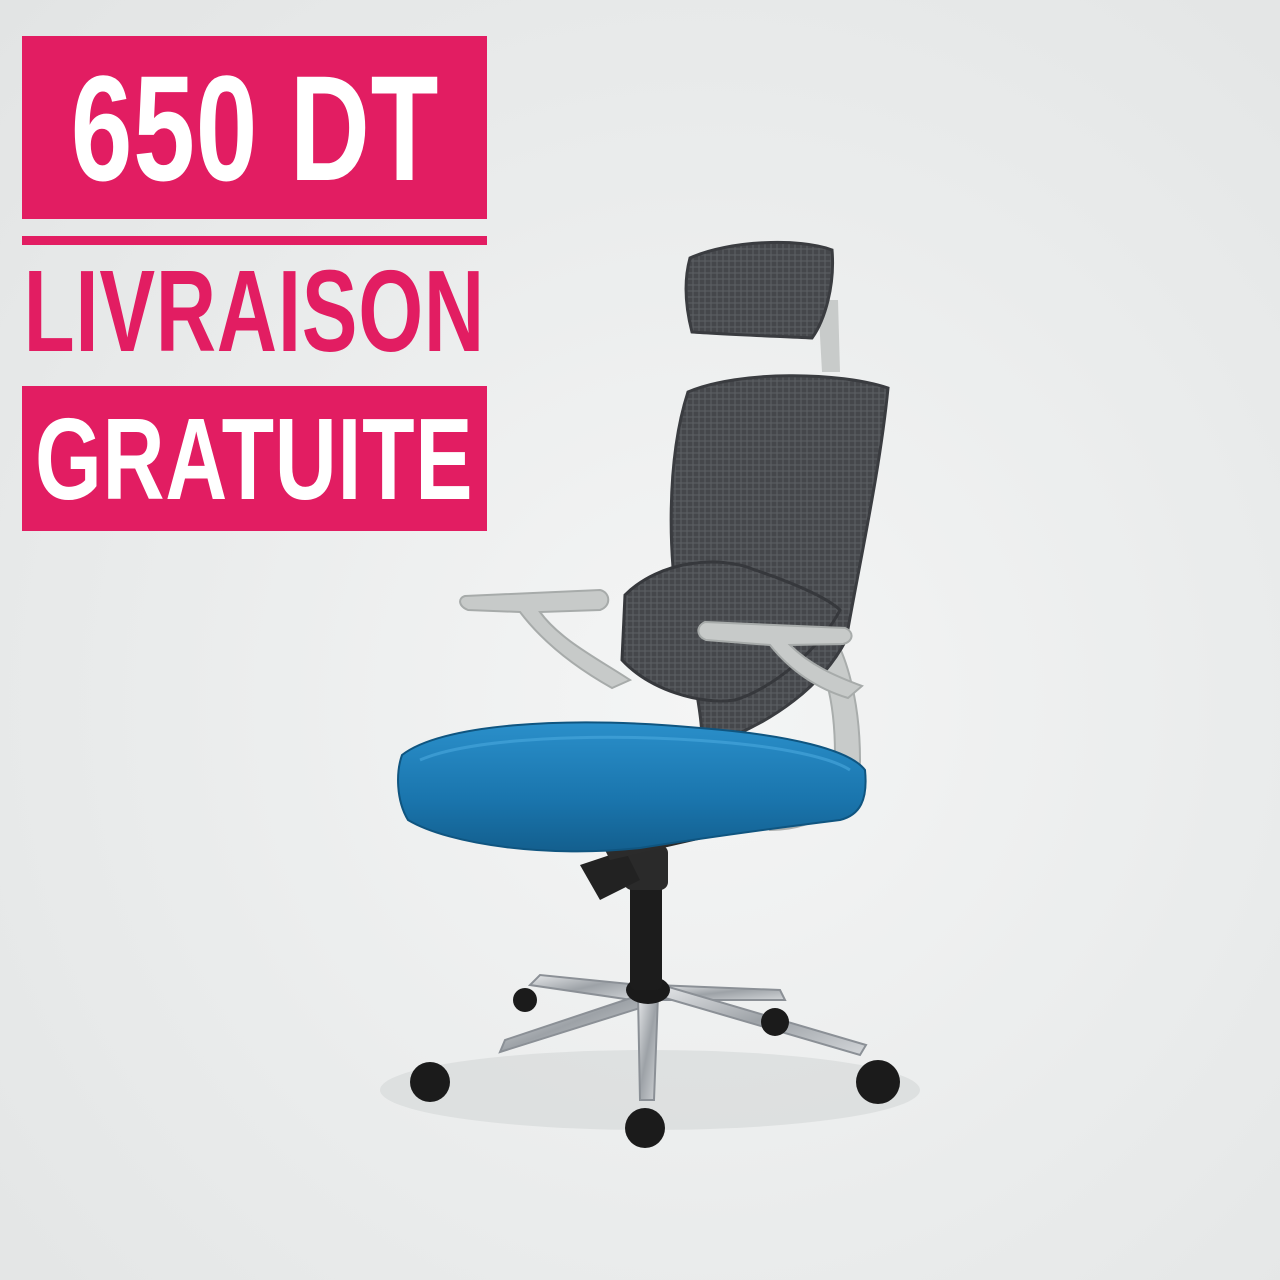  What do you see at coordinates (632, 787) in the screenshot?
I see `seat-cushion` at bounding box center [632, 787].